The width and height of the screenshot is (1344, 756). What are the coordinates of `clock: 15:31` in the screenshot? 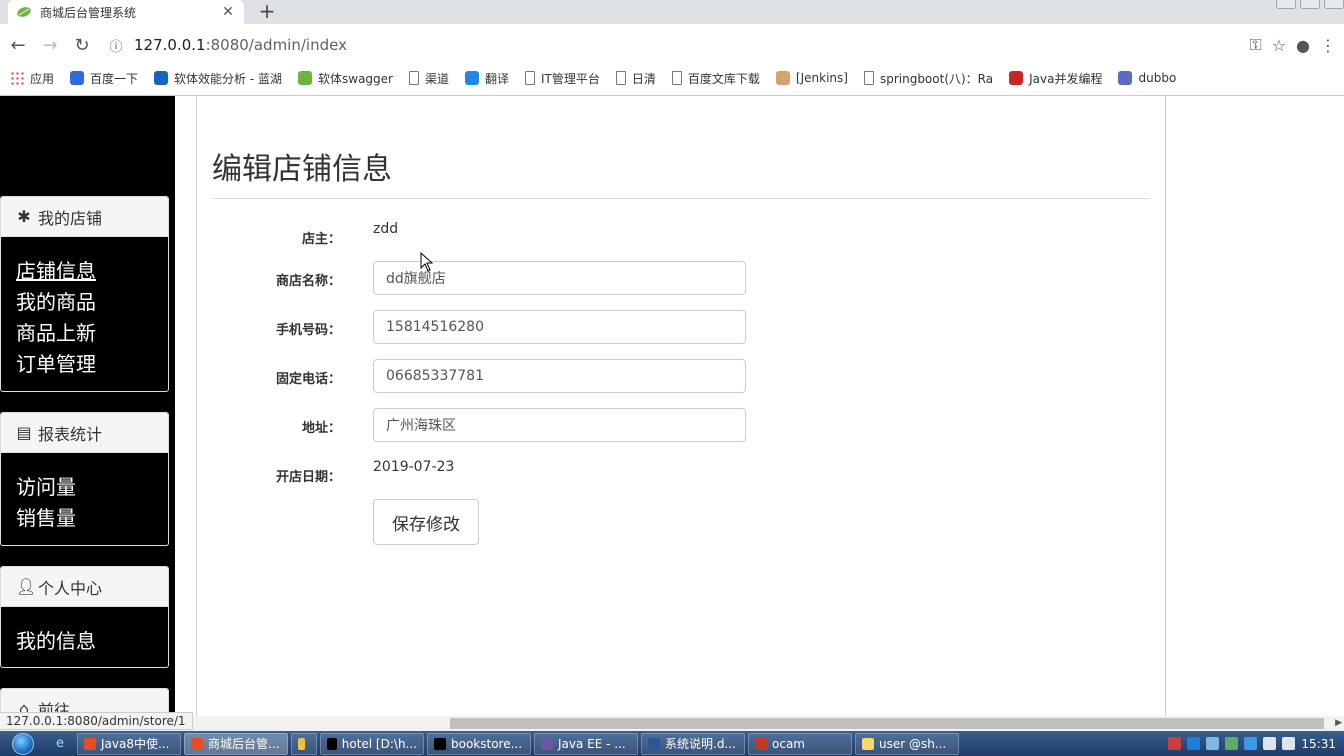 It's located at (1318, 744).